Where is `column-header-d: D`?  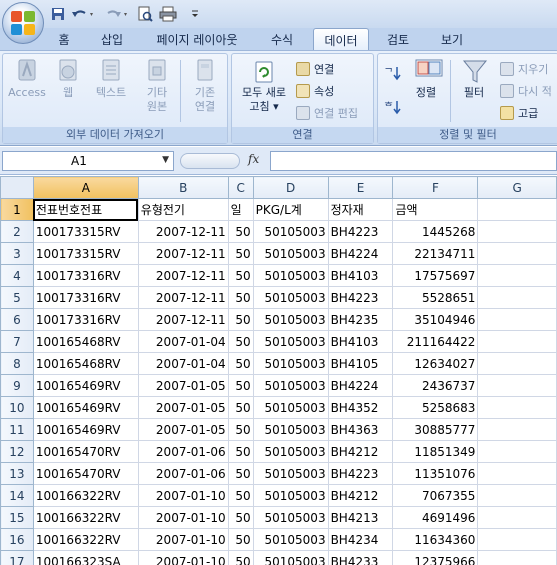
column-header-d: D is located at coordinates (290, 187).